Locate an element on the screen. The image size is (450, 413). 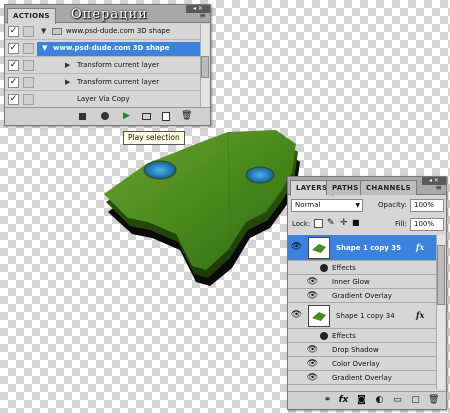
adjustment-icon: ◐ is located at coordinates (379, 400).